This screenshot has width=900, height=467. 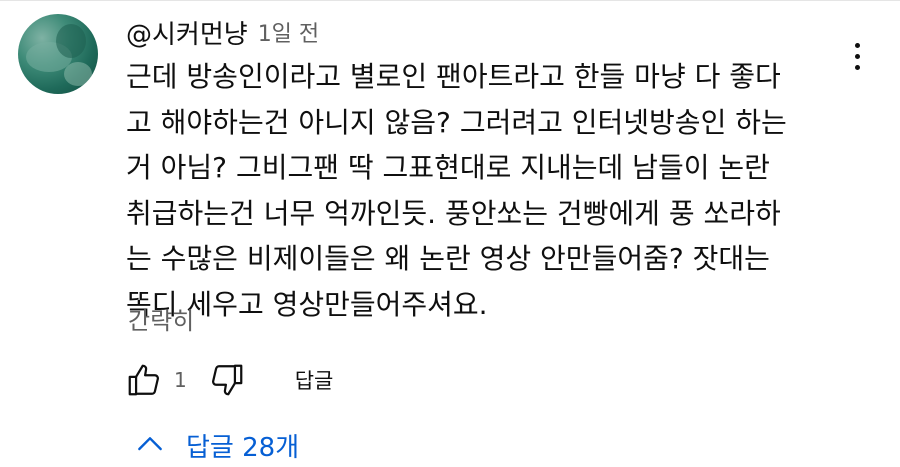 What do you see at coordinates (243, 447) in the screenshot?
I see `replies-count-label: 답글 28개` at bounding box center [243, 447].